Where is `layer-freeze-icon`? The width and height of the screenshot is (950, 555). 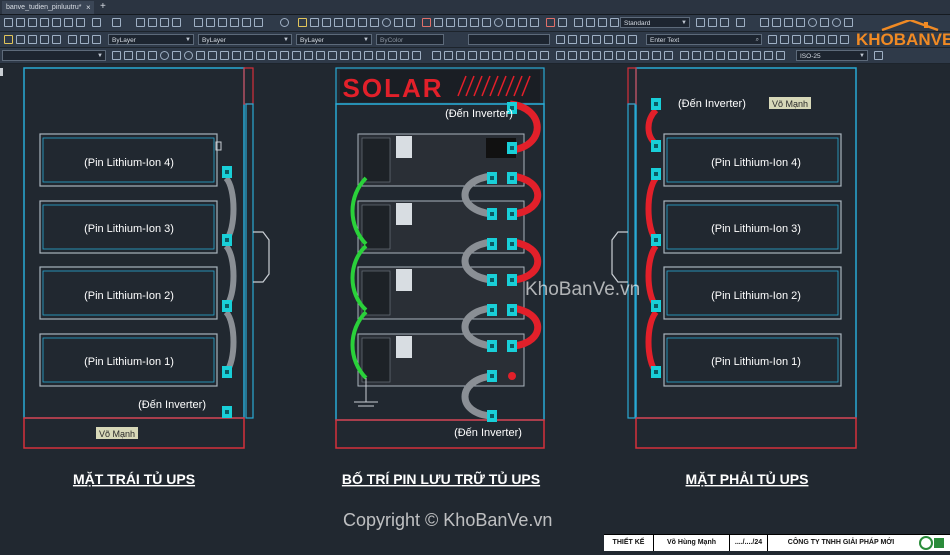 layer-freeze-icon is located at coordinates (32, 39).